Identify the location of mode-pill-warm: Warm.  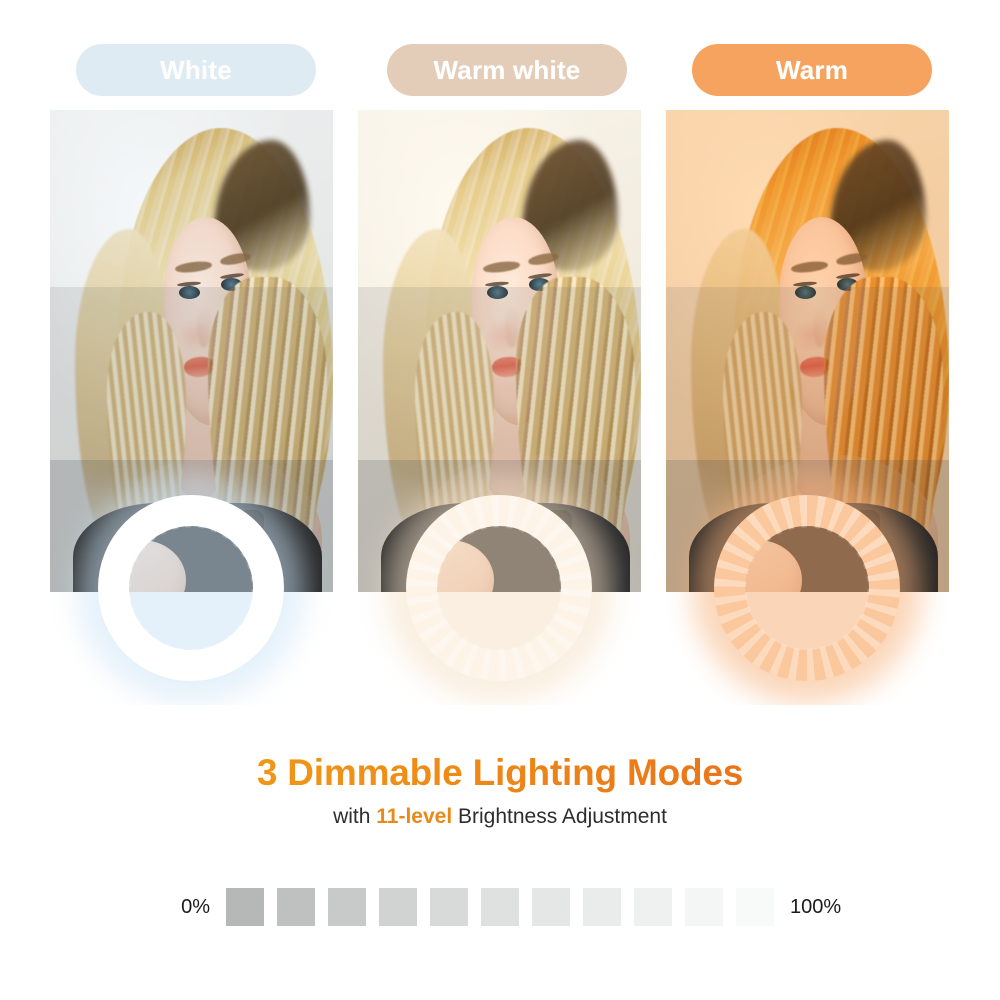
(812, 70).